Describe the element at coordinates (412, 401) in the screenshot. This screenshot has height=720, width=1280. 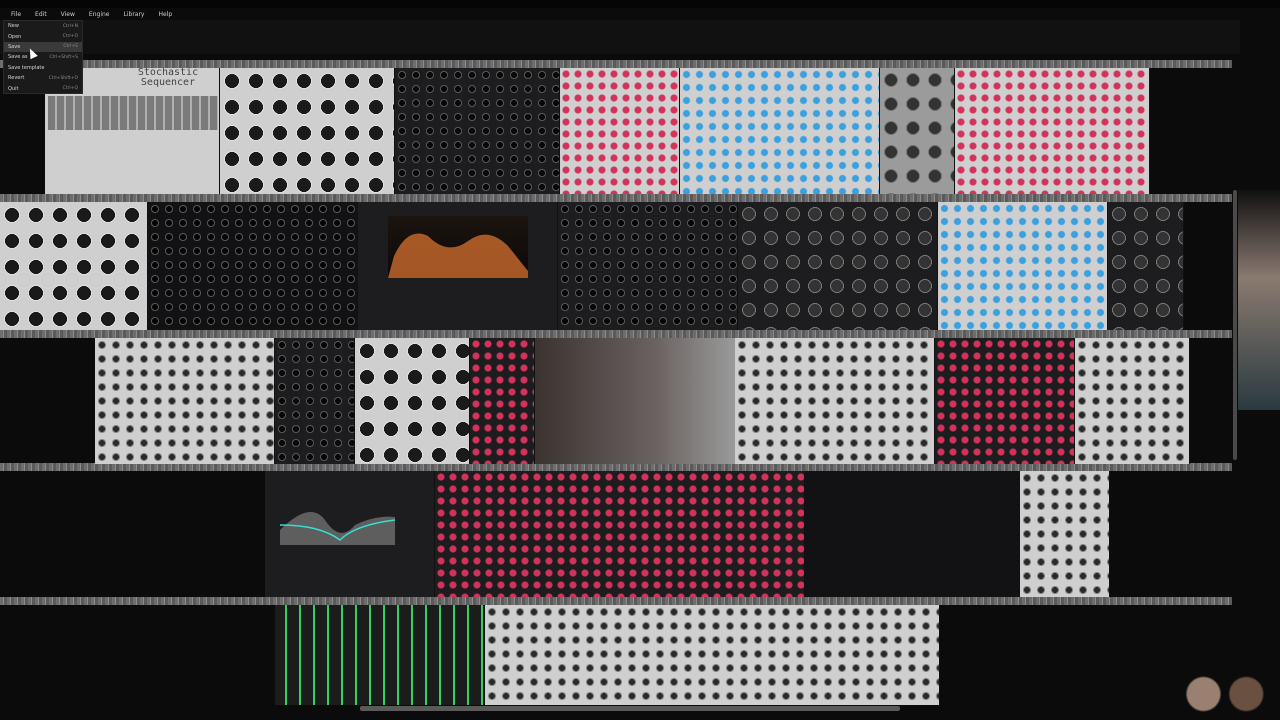
I see `vco-module` at that location.